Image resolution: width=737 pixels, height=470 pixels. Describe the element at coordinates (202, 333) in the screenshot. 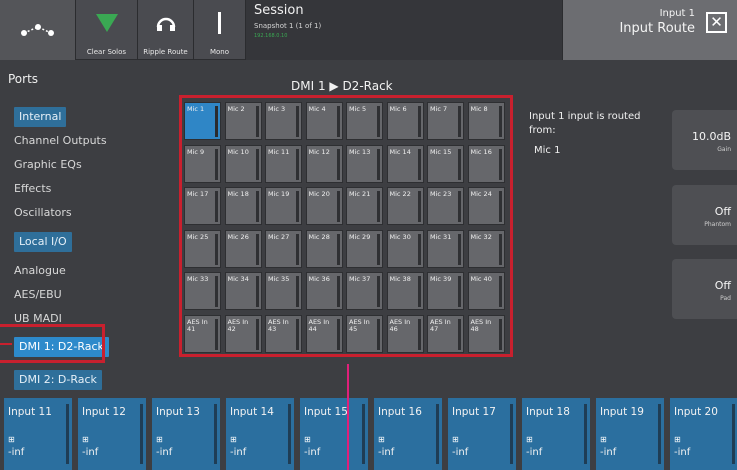

I see `grid-cell: AES In 41` at that location.